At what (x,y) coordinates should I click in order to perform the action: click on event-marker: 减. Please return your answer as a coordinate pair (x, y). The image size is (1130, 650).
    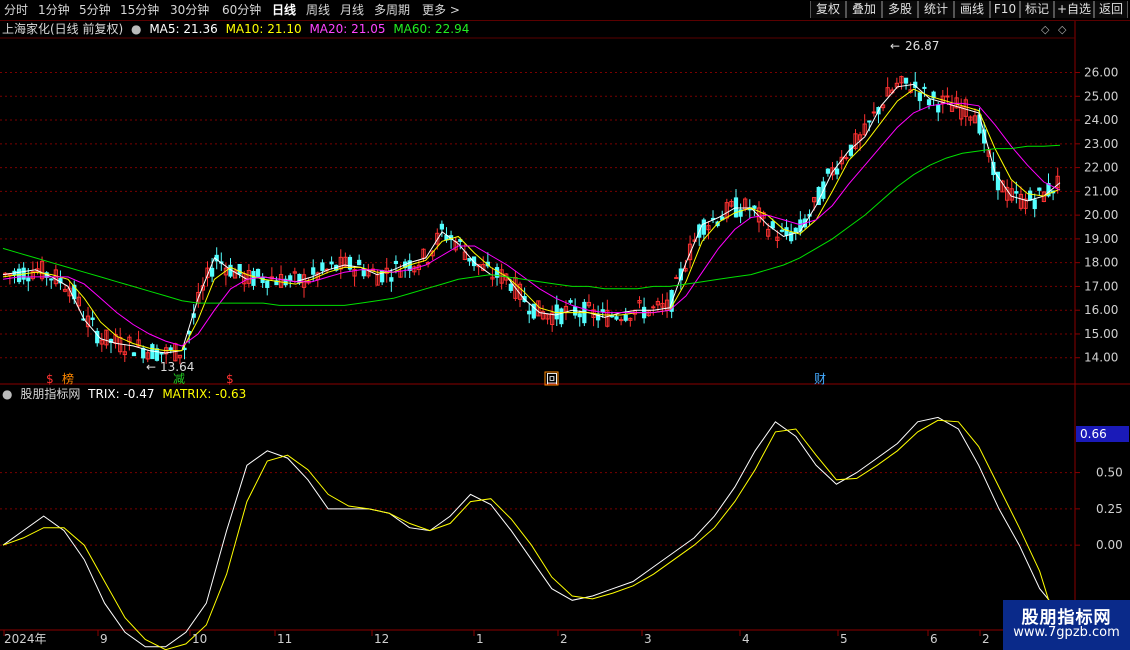
    Looking at the image, I should click on (179, 379).